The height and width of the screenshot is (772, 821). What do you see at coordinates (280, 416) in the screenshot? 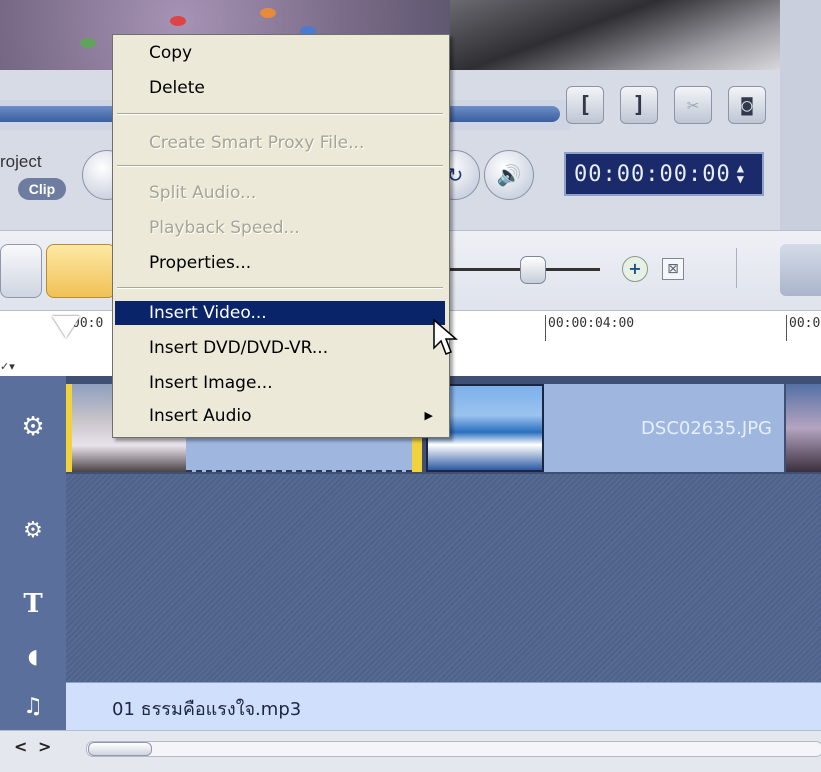
I see `menu-item-insert-audio: Insert Audio ▶` at bounding box center [280, 416].